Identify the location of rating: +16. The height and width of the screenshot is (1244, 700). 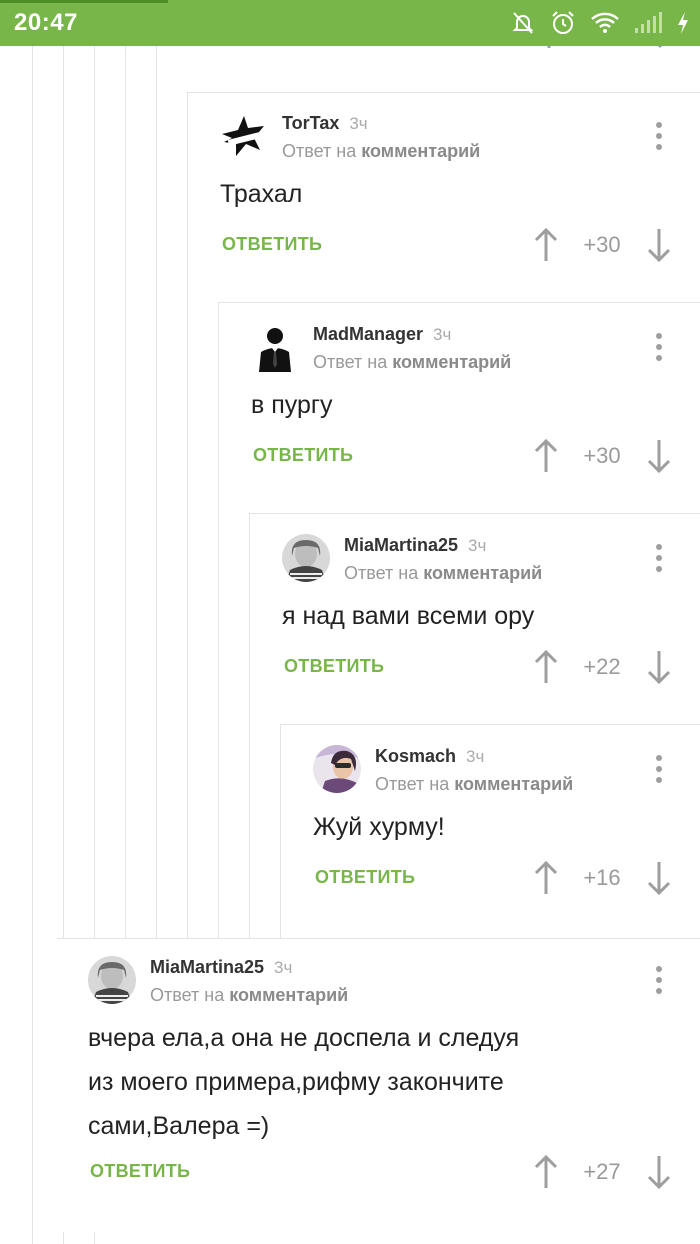
(602, 877).